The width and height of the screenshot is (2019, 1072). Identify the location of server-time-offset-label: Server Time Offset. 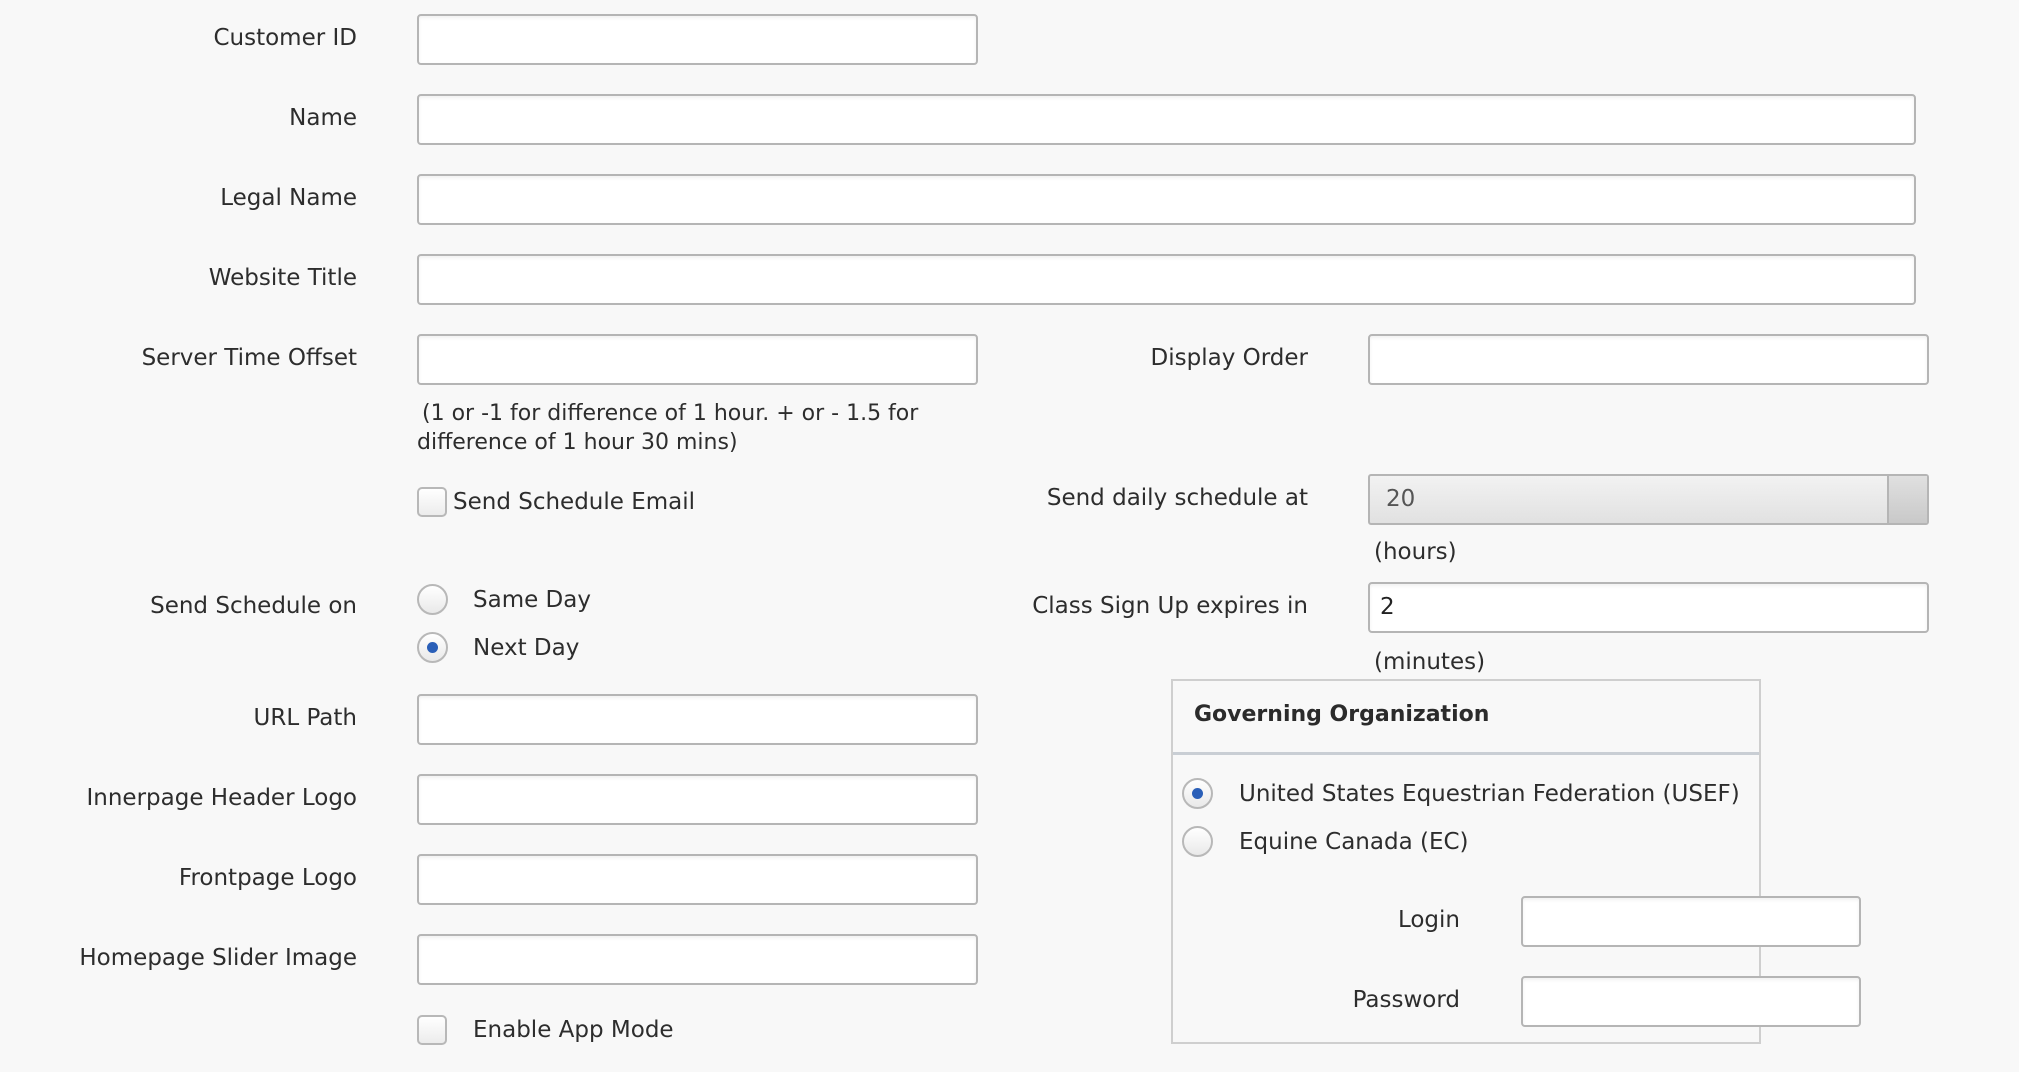
(249, 358).